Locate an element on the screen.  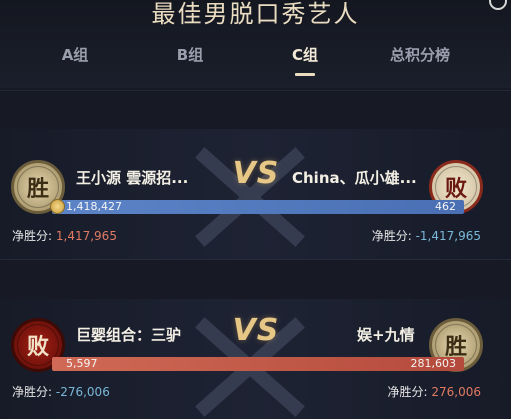
card-separator is located at coordinates (255, 259).